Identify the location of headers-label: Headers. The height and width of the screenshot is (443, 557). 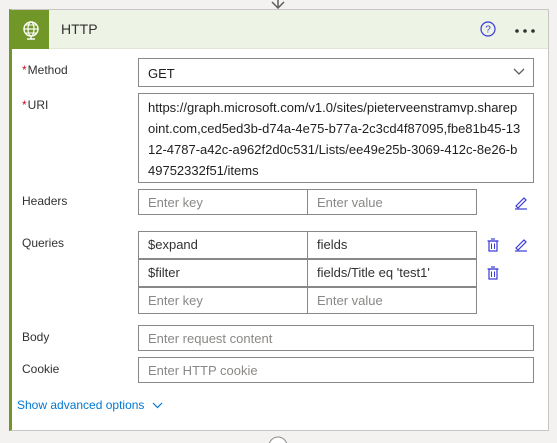
(45, 201).